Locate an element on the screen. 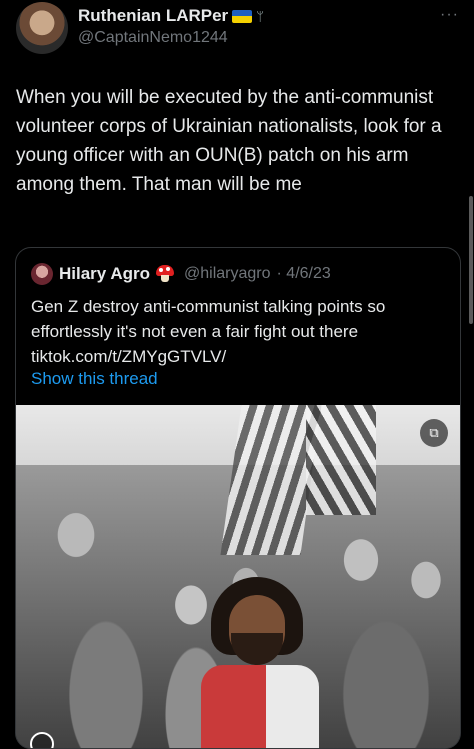 This screenshot has width=474, height=749. show-thread-link: Show this thread is located at coordinates (94, 379).